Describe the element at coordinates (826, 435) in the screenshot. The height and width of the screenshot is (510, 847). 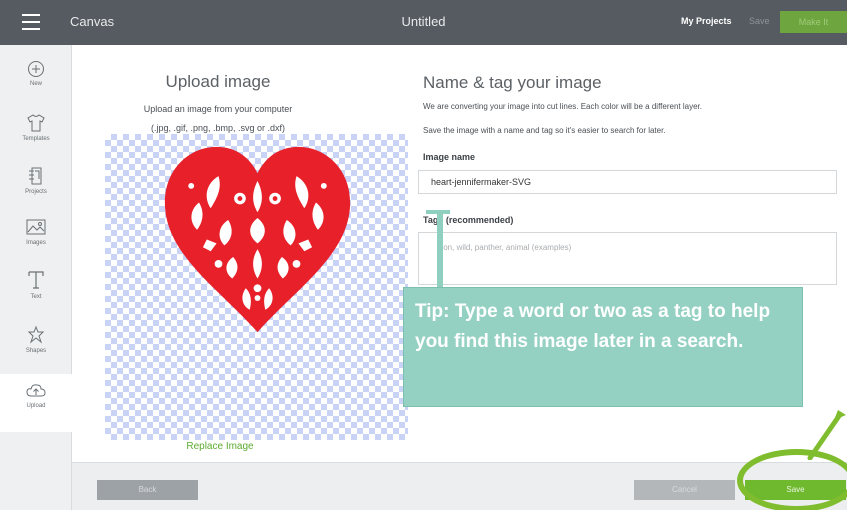
I see `pointer-arrow-icon` at that location.